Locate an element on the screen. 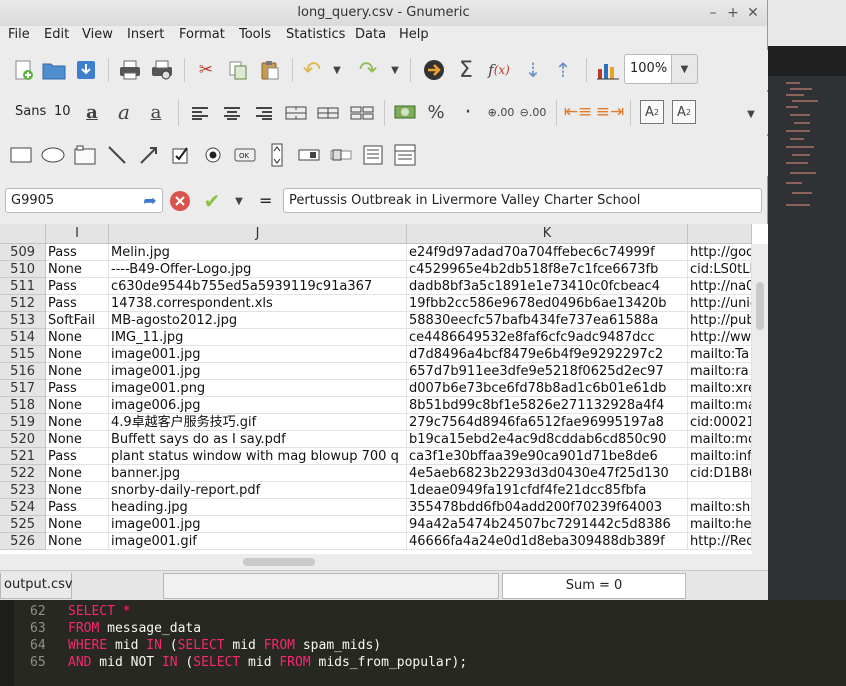 This screenshot has height=686, width=846. cell-col-j: IMG_11.jpg is located at coordinates (258, 337).